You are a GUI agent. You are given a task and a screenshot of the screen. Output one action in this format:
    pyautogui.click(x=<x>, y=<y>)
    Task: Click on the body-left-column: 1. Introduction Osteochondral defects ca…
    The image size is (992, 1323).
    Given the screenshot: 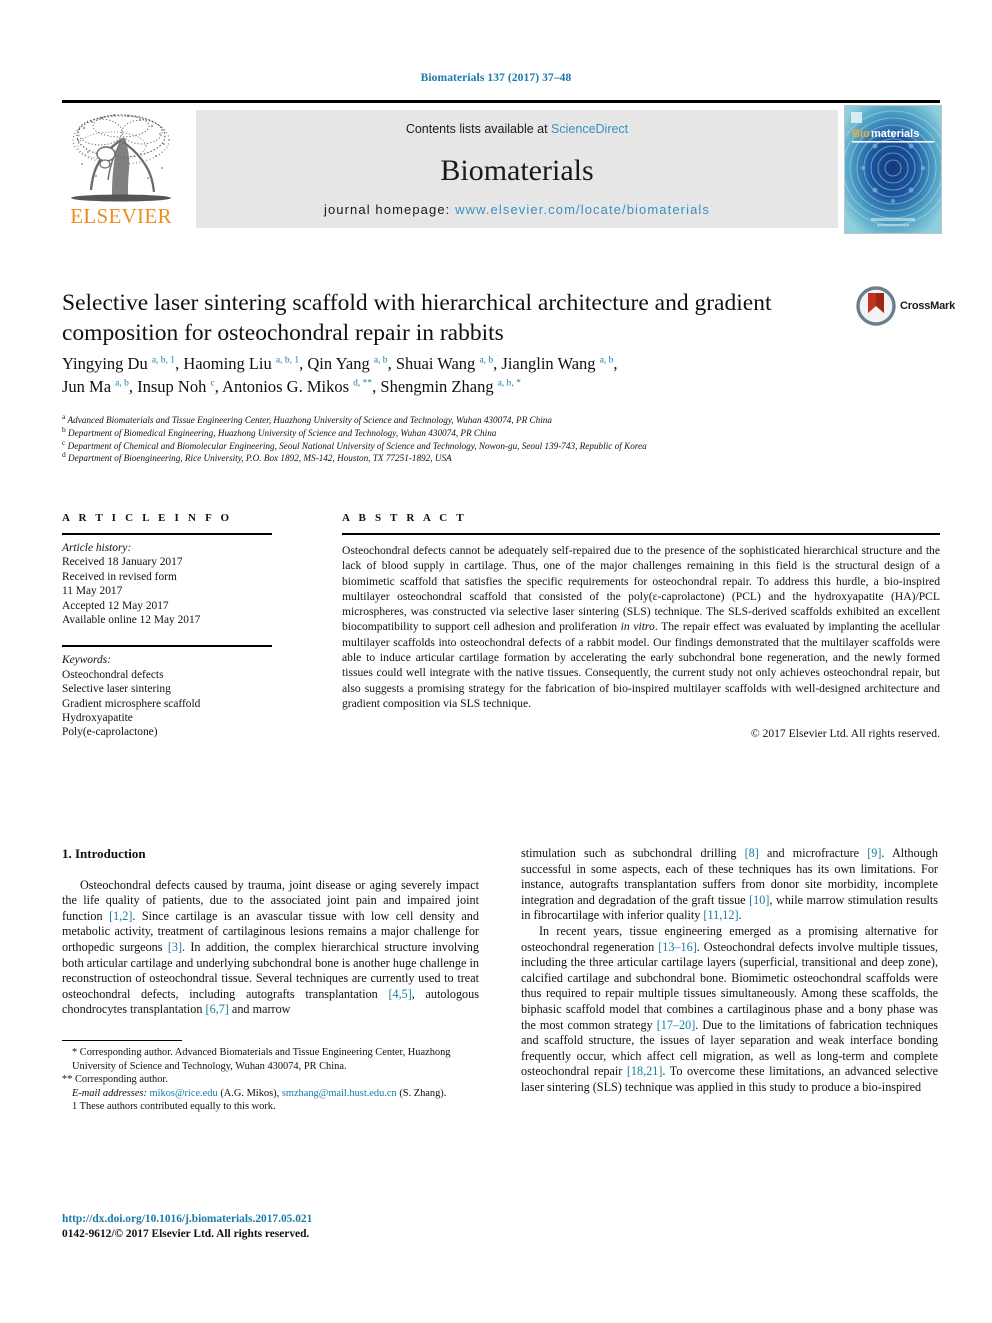 What is the action you would take?
    pyautogui.click(x=270, y=980)
    